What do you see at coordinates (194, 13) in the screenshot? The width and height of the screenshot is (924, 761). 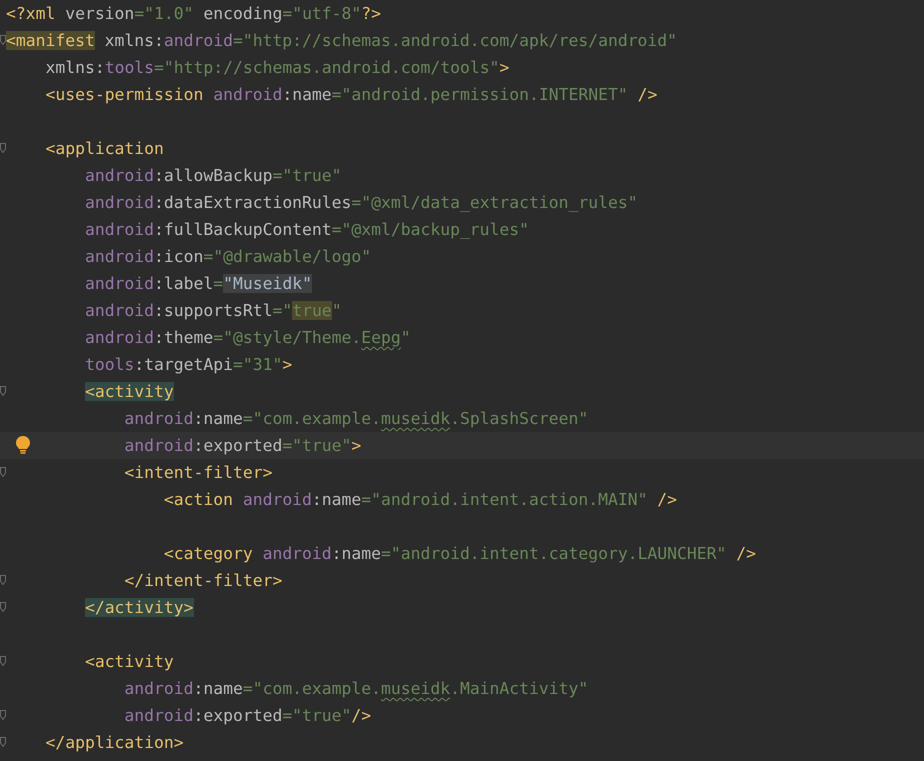 I see `code-line: <?xml version="1.0" encoding="utf-8"?>` at bounding box center [194, 13].